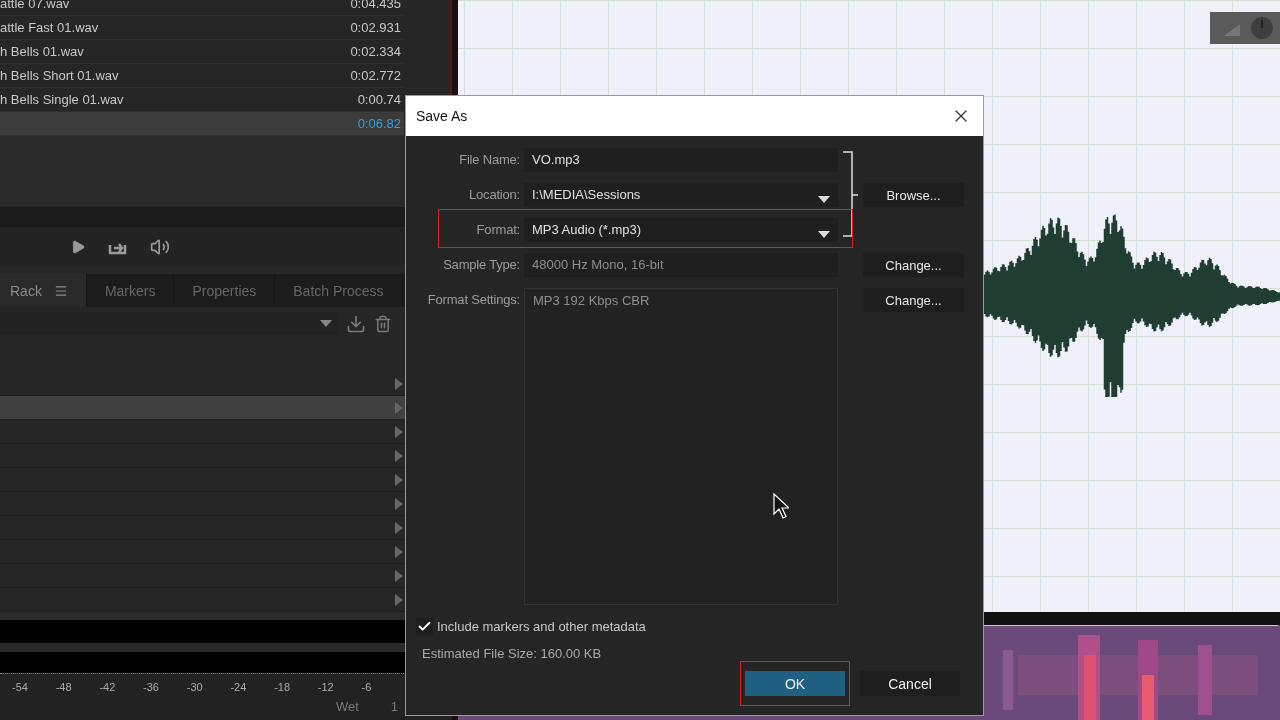 The height and width of the screenshot is (720, 1280). Describe the element at coordinates (347, 706) in the screenshot. I see `mix-label: Wet` at that location.